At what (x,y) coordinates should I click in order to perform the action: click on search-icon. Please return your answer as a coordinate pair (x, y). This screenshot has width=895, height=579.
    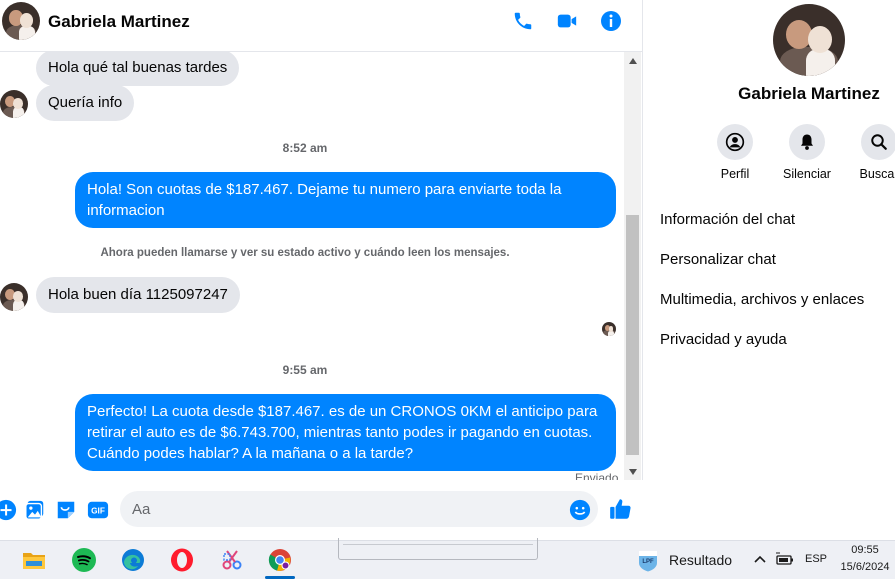
    Looking at the image, I should click on (878, 142).